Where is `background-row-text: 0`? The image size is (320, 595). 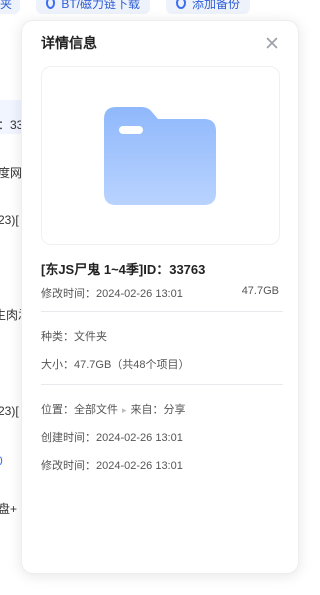 background-row-text: 0 is located at coordinates (1, 461).